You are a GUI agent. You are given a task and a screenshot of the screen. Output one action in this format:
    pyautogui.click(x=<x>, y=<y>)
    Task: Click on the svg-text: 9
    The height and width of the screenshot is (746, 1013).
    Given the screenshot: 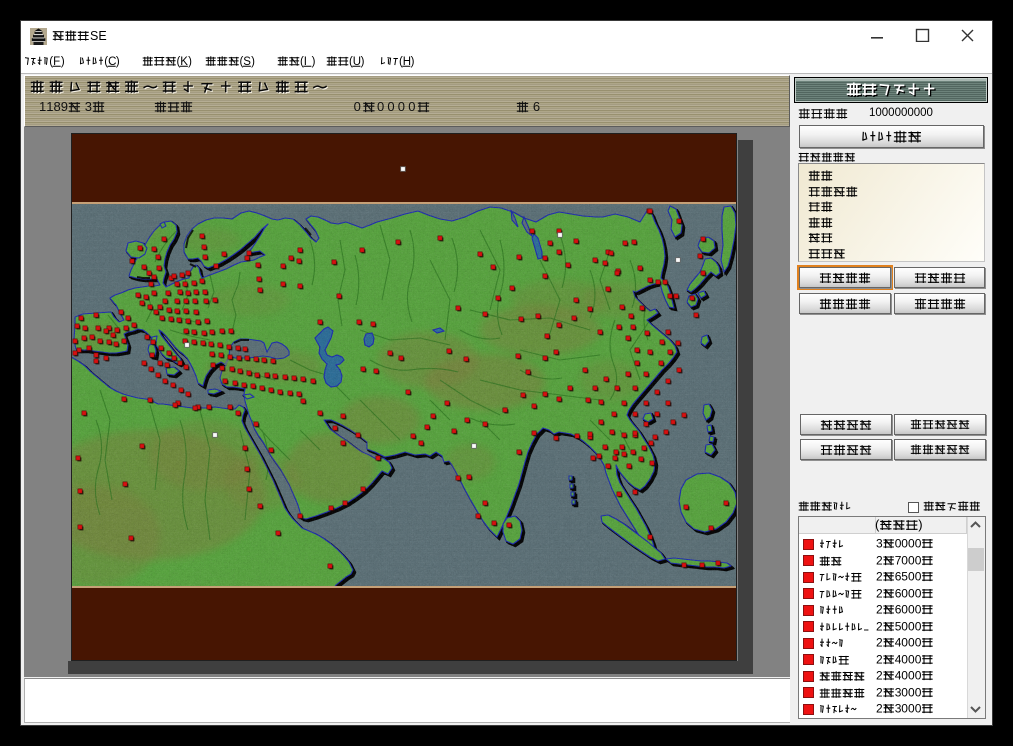 What is the action you would take?
    pyautogui.click(x=64, y=106)
    